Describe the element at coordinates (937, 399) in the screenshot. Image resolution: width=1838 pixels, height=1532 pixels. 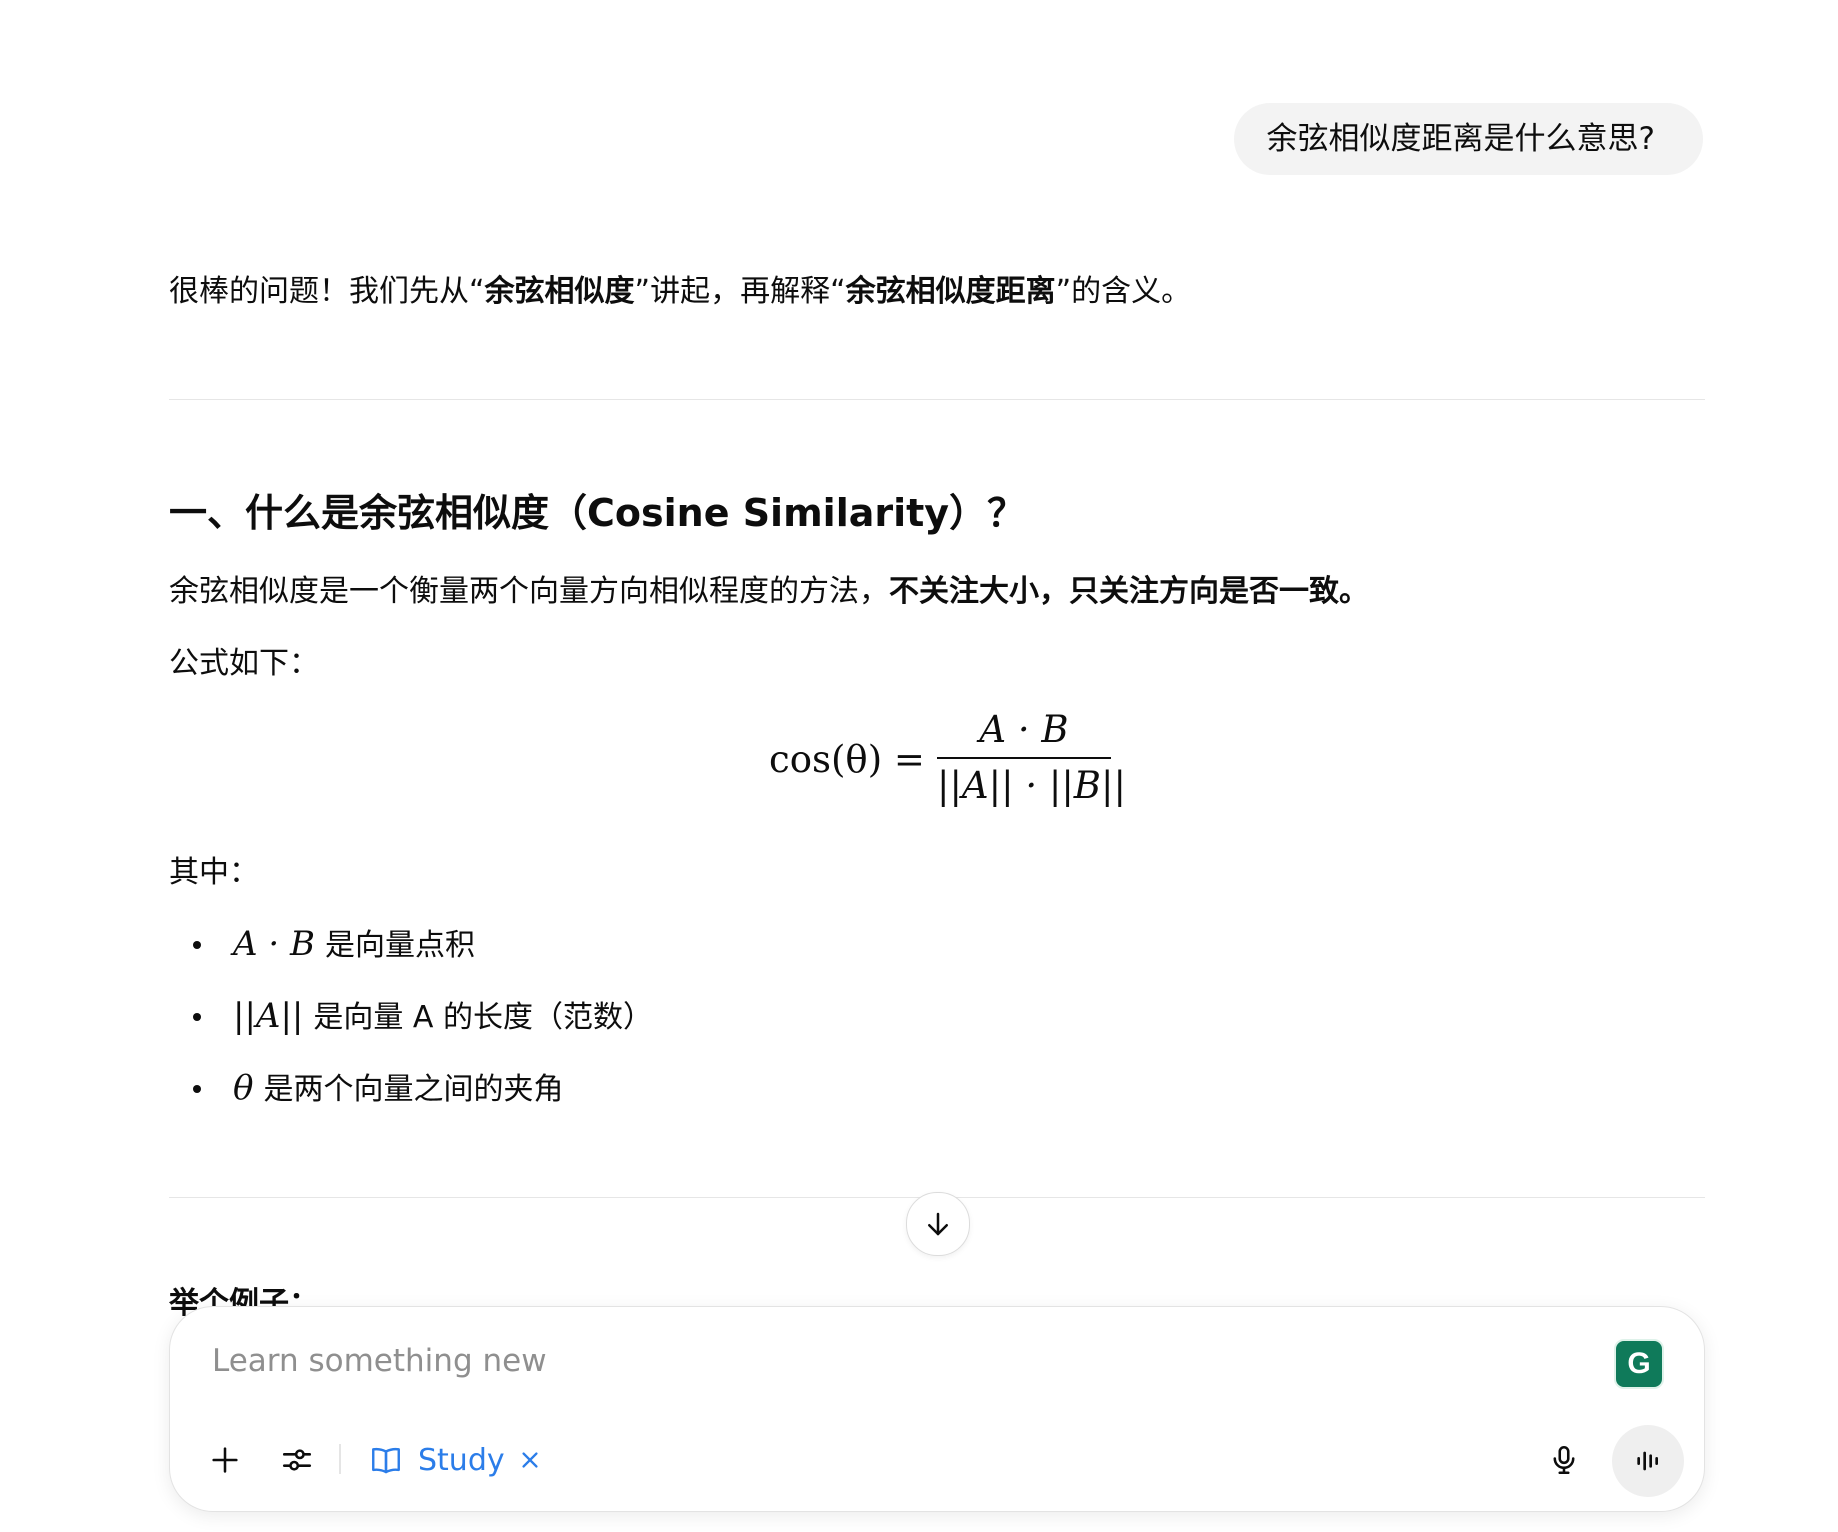
I see `section-divider` at that location.